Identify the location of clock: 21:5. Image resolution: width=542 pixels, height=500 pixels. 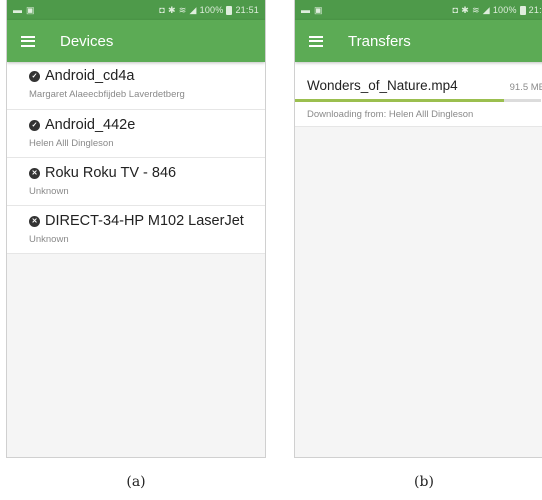
(535, 10).